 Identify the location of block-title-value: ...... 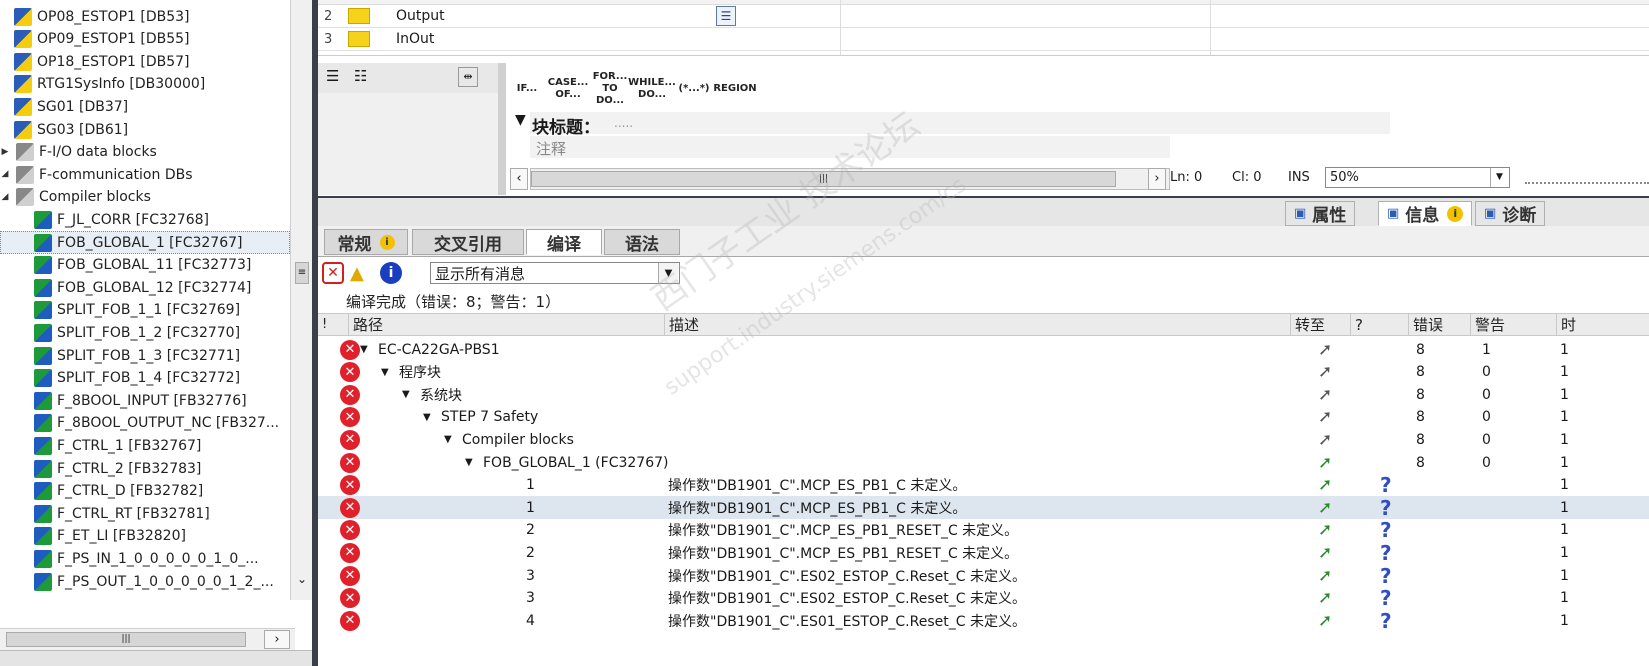
(623, 123).